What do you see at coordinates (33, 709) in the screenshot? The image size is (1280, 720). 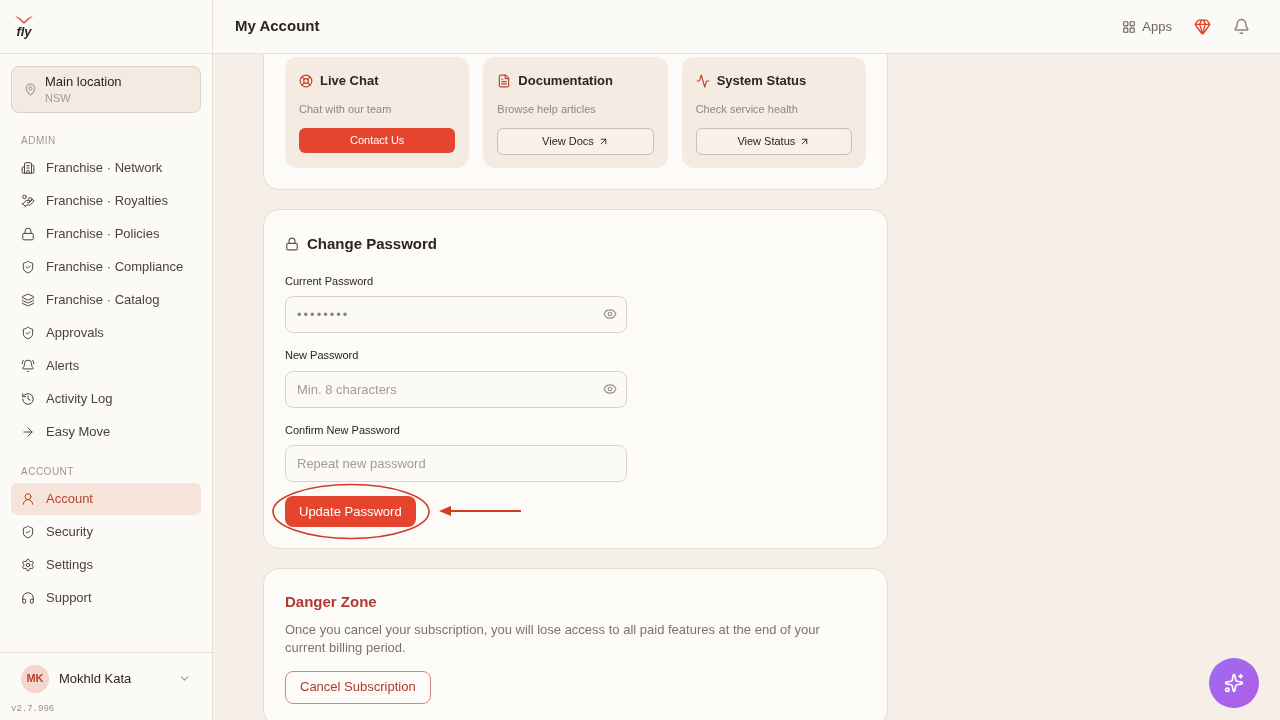 I see `version-label: v2.7.996` at bounding box center [33, 709].